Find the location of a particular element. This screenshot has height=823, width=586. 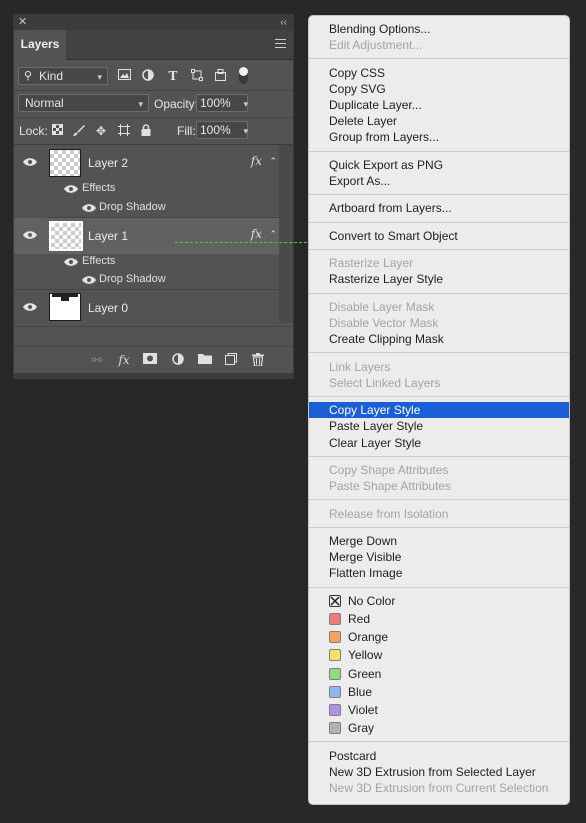

drag-indicator-line is located at coordinates (246, 242).